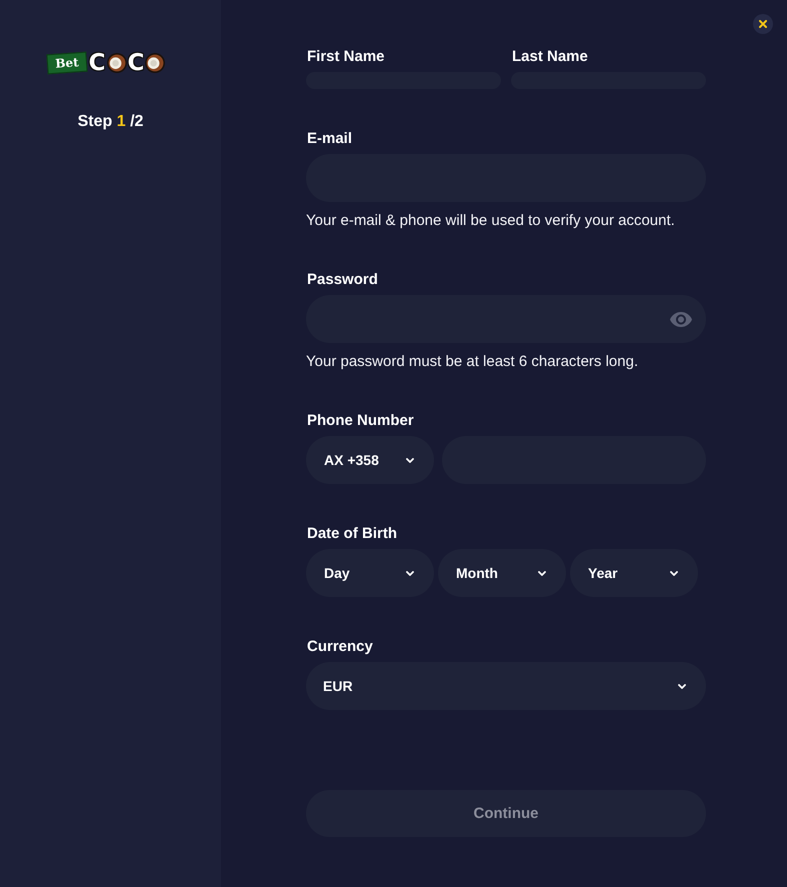 Image resolution: width=787 pixels, height=887 pixels. I want to click on eye-icon, so click(681, 319).